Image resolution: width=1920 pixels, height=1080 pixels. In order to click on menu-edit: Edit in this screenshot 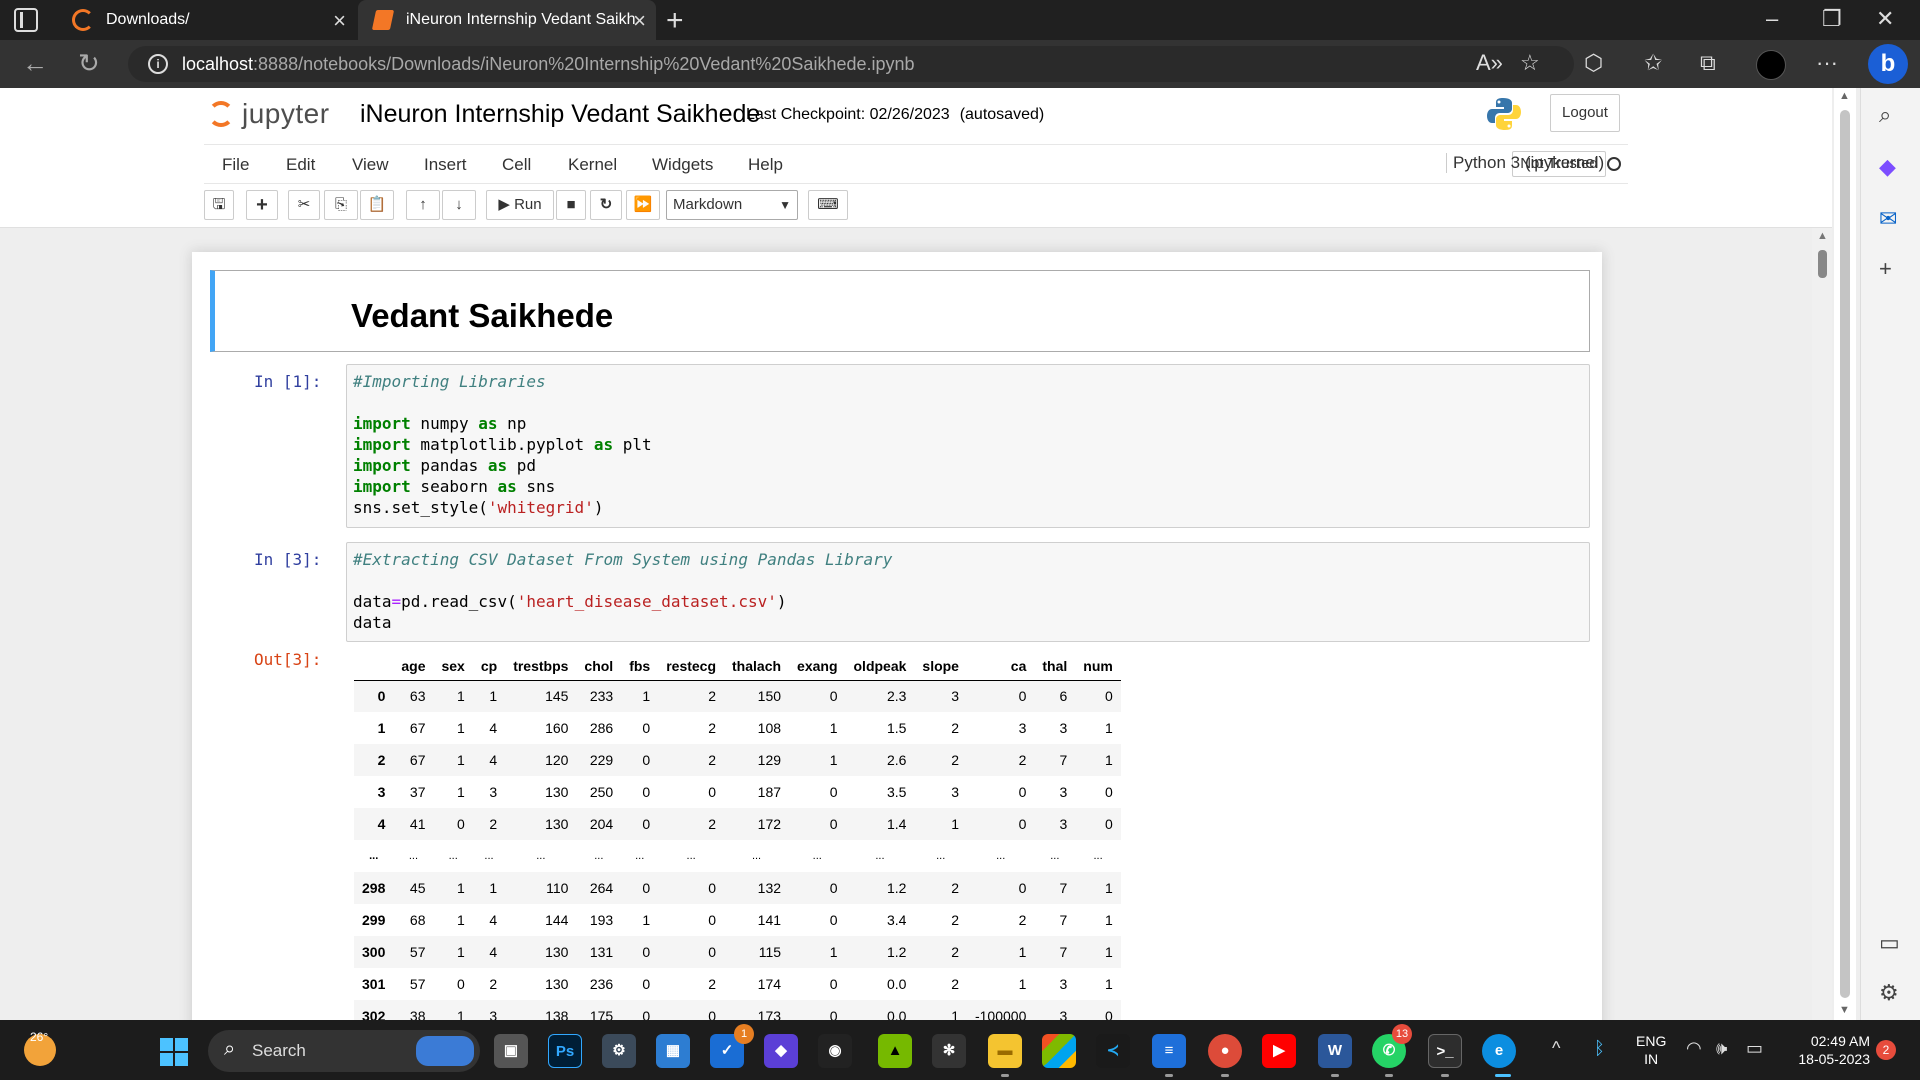, I will do `click(300, 165)`.